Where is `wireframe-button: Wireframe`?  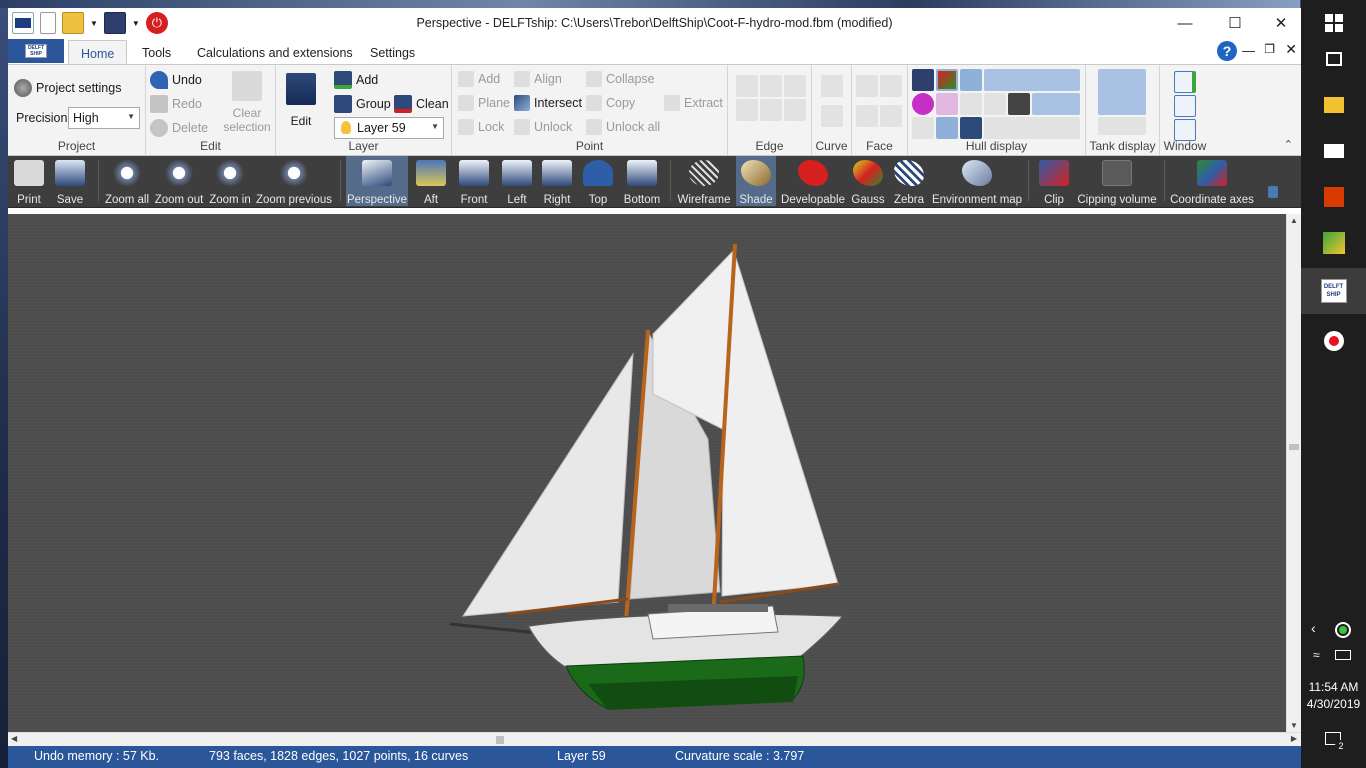 wireframe-button: Wireframe is located at coordinates (704, 181).